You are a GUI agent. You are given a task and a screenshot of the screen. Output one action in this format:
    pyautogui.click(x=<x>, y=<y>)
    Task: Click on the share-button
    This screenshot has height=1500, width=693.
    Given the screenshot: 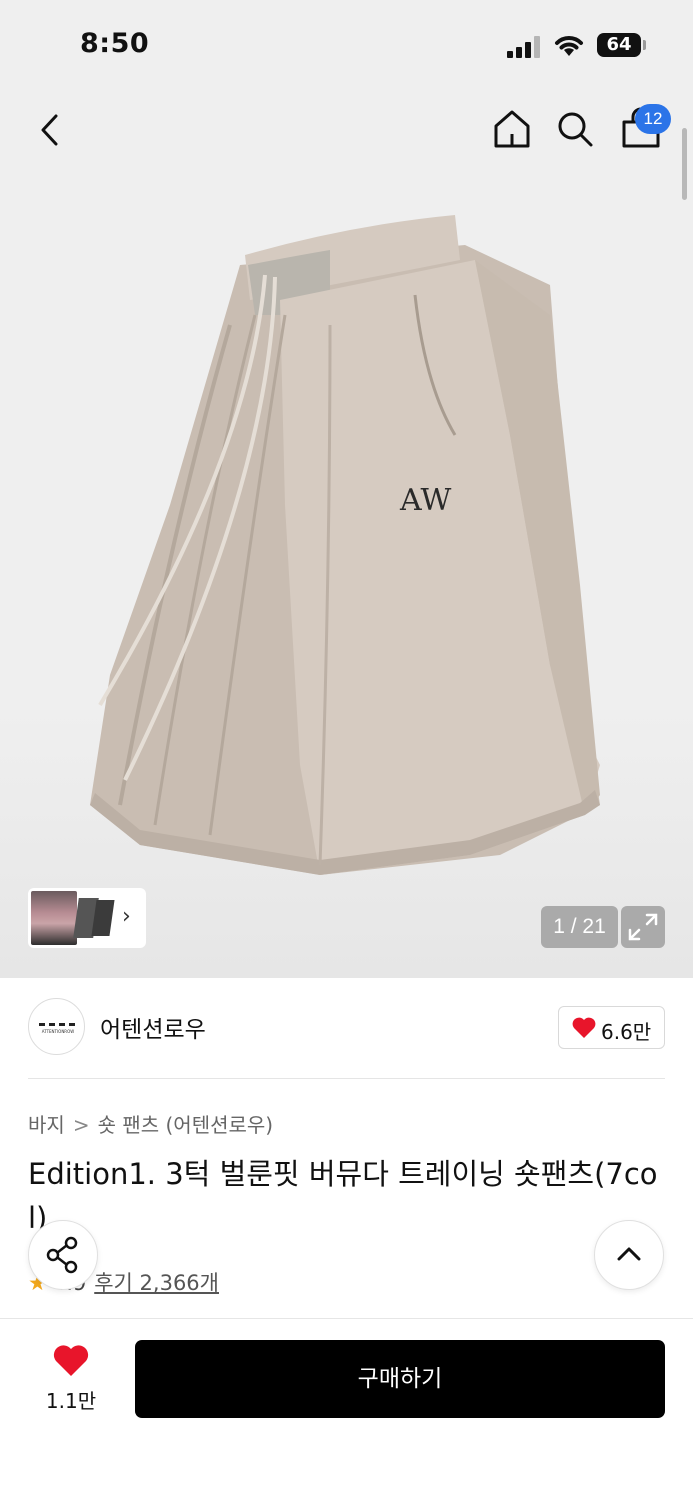 What is the action you would take?
    pyautogui.click(x=63, y=1255)
    